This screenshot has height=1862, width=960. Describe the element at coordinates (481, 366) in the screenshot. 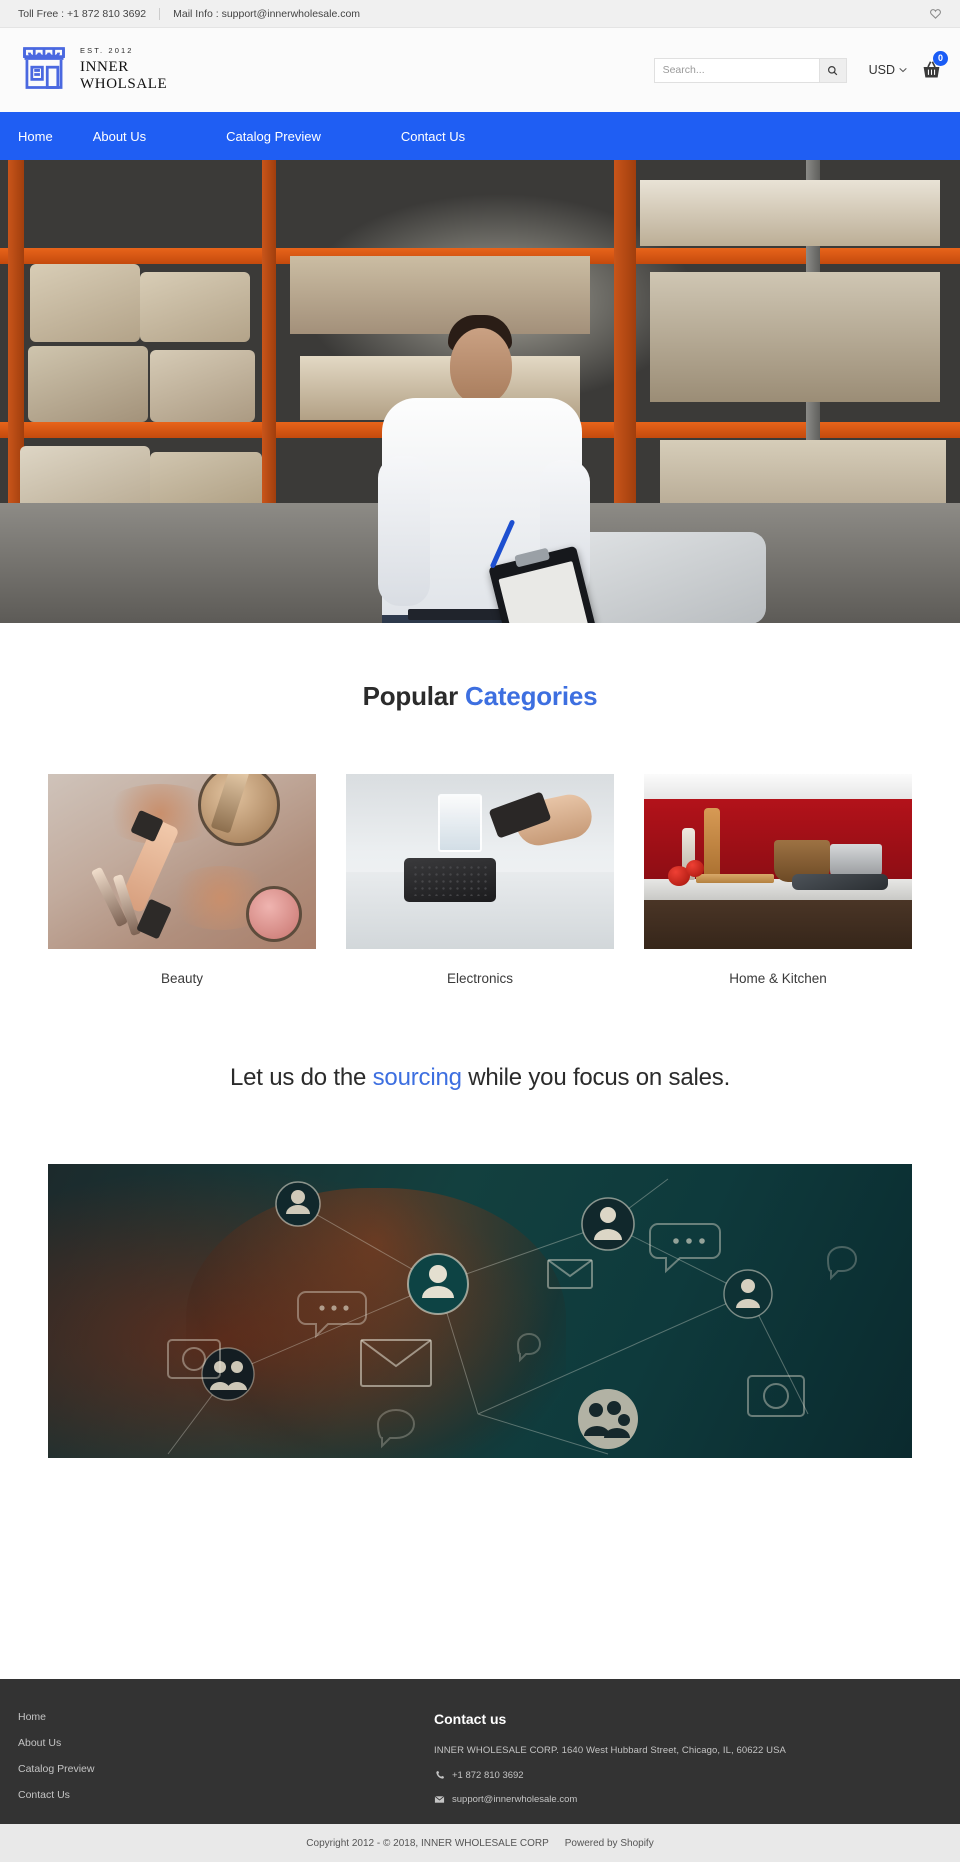

I see `hero-person-head` at that location.